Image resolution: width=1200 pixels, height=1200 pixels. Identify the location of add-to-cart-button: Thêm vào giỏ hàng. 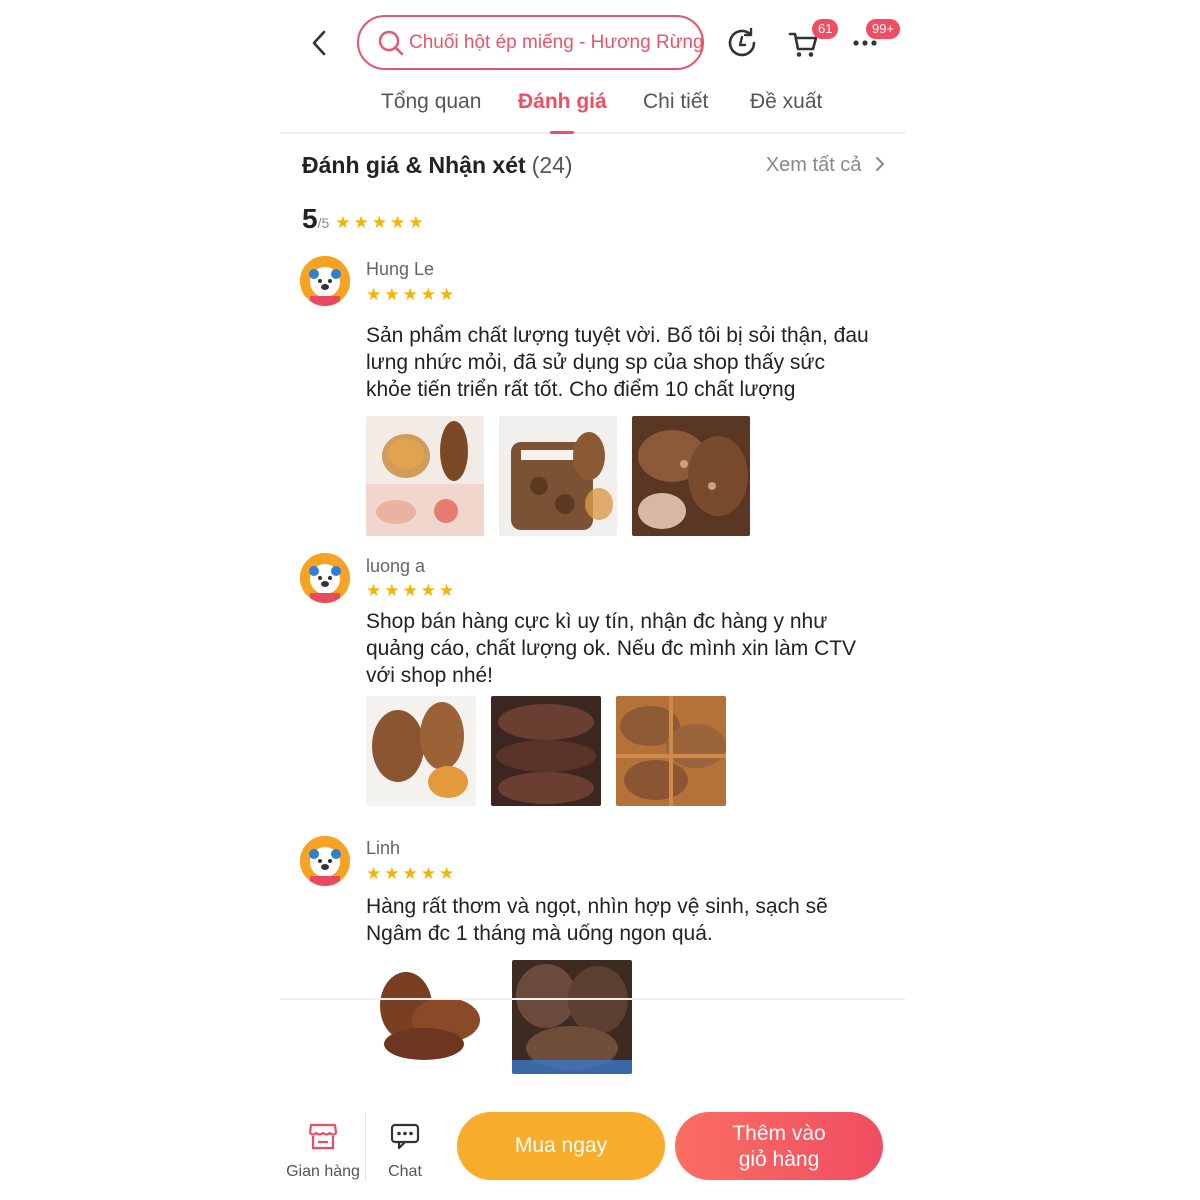
(779, 1146).